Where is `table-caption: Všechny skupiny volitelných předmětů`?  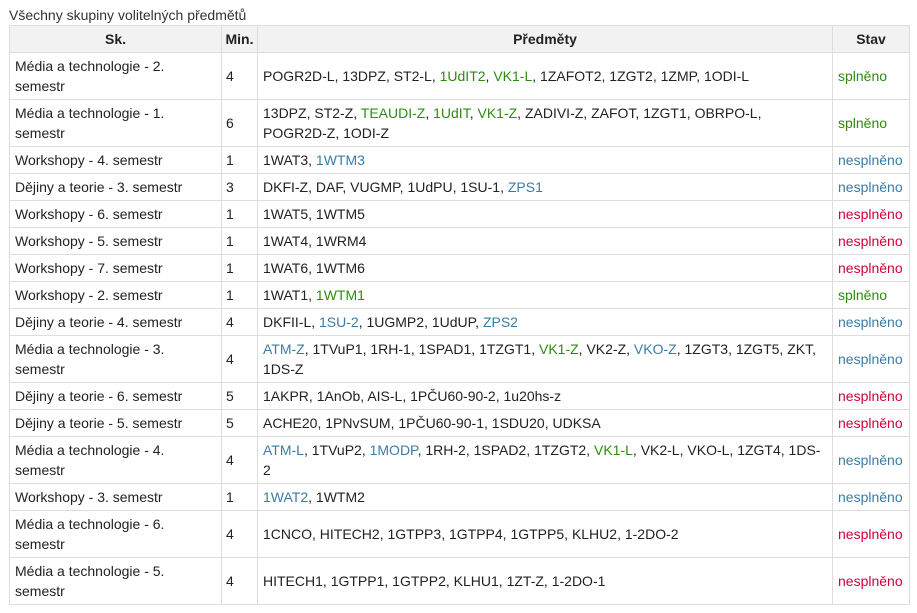 table-caption: Všechny skupiny volitelných předmětů is located at coordinates (128, 15).